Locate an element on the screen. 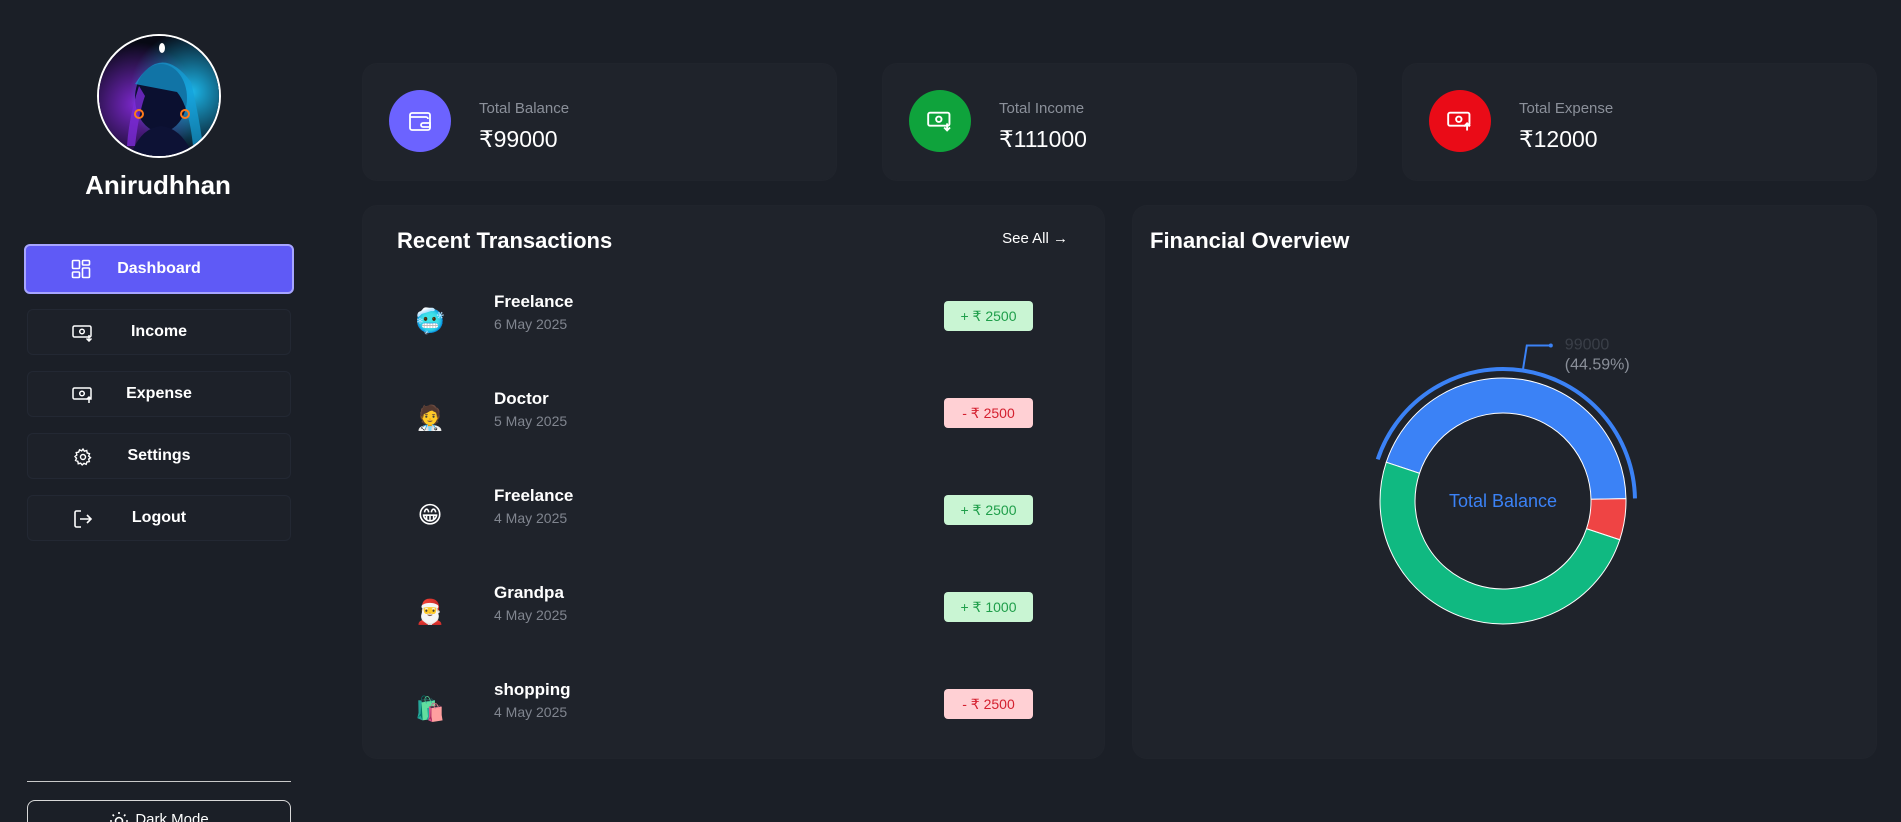  donut-chart-svg: 99000 (44.59%) Total Balance is located at coordinates (1506, 480).